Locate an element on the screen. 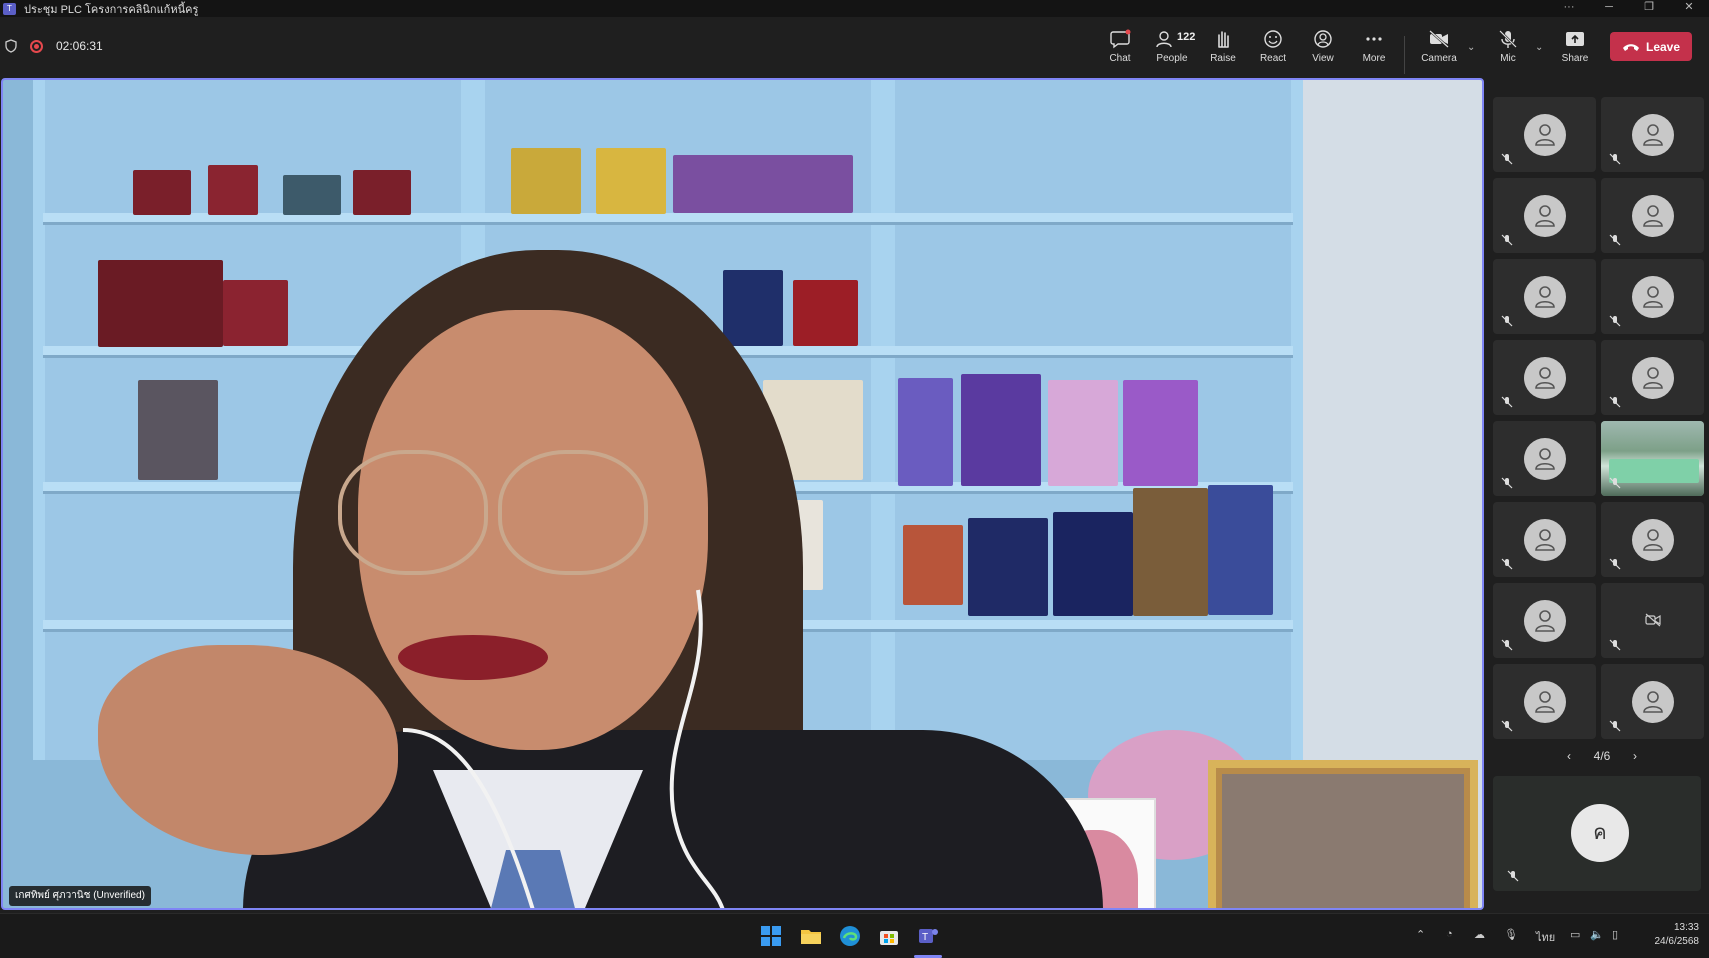 The image size is (1709, 958). share-button: Share is located at coordinates (1575, 49).